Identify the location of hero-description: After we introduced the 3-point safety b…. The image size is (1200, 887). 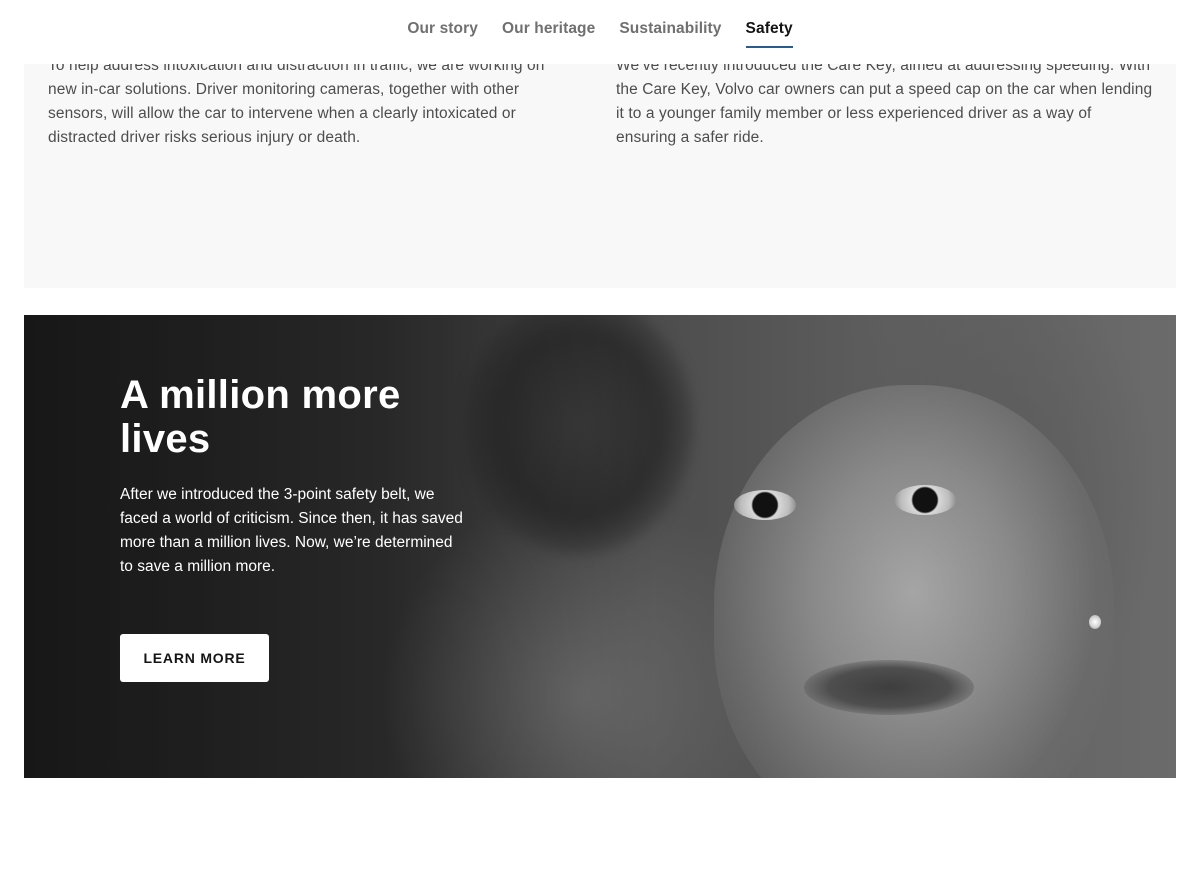
(291, 530).